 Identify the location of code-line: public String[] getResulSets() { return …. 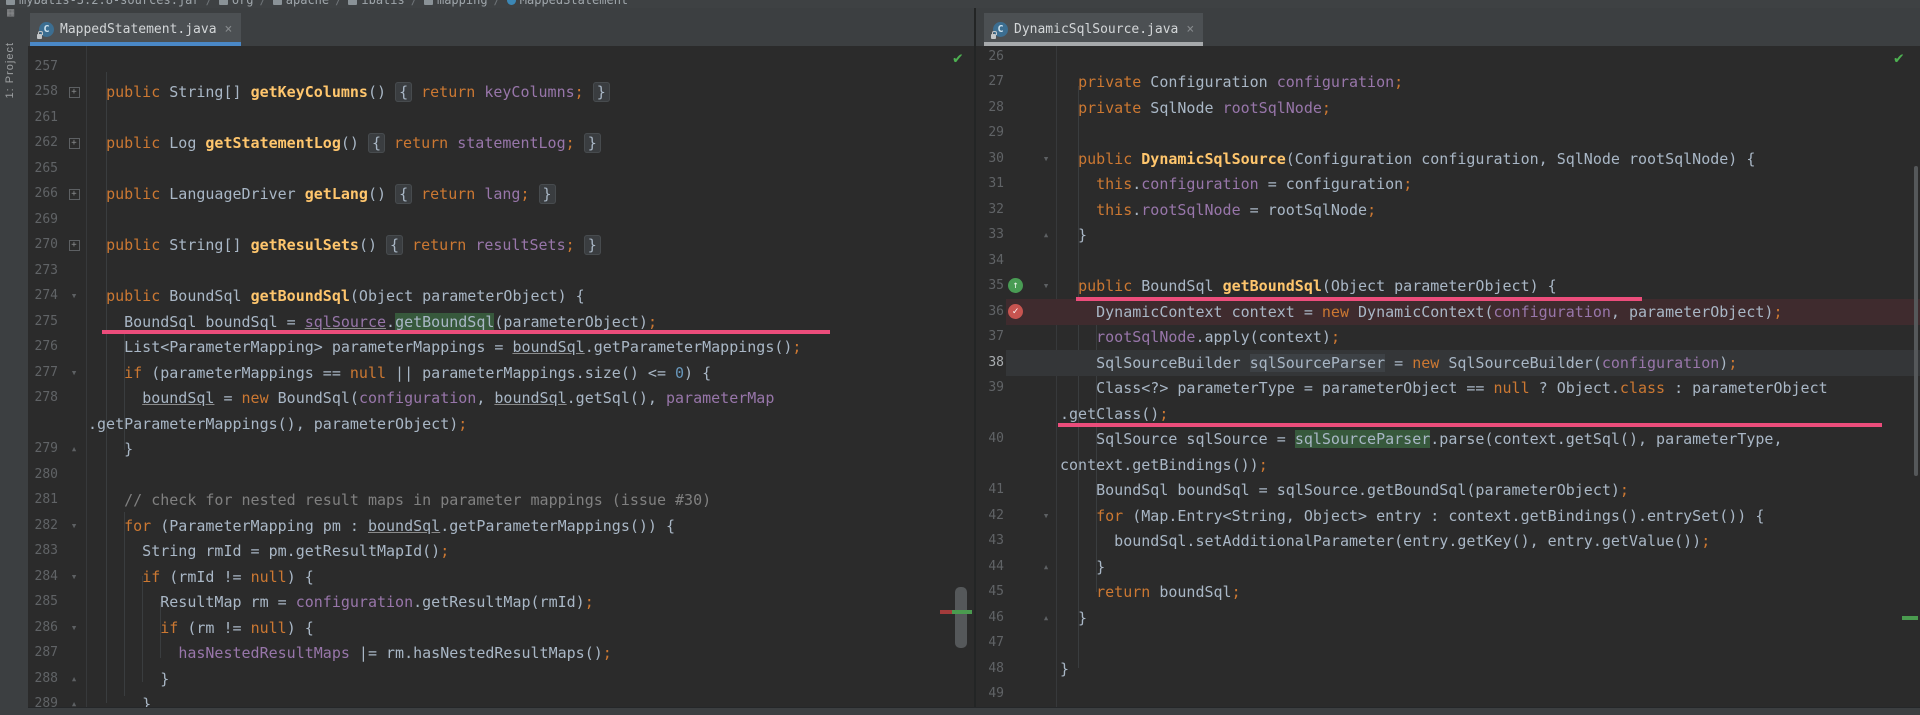
(344, 245).